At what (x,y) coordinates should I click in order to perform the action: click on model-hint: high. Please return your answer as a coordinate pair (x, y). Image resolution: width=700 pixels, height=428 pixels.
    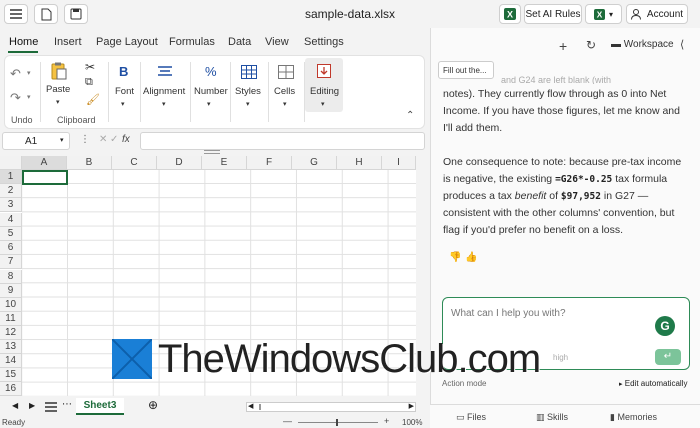
    Looking at the image, I should click on (560, 357).